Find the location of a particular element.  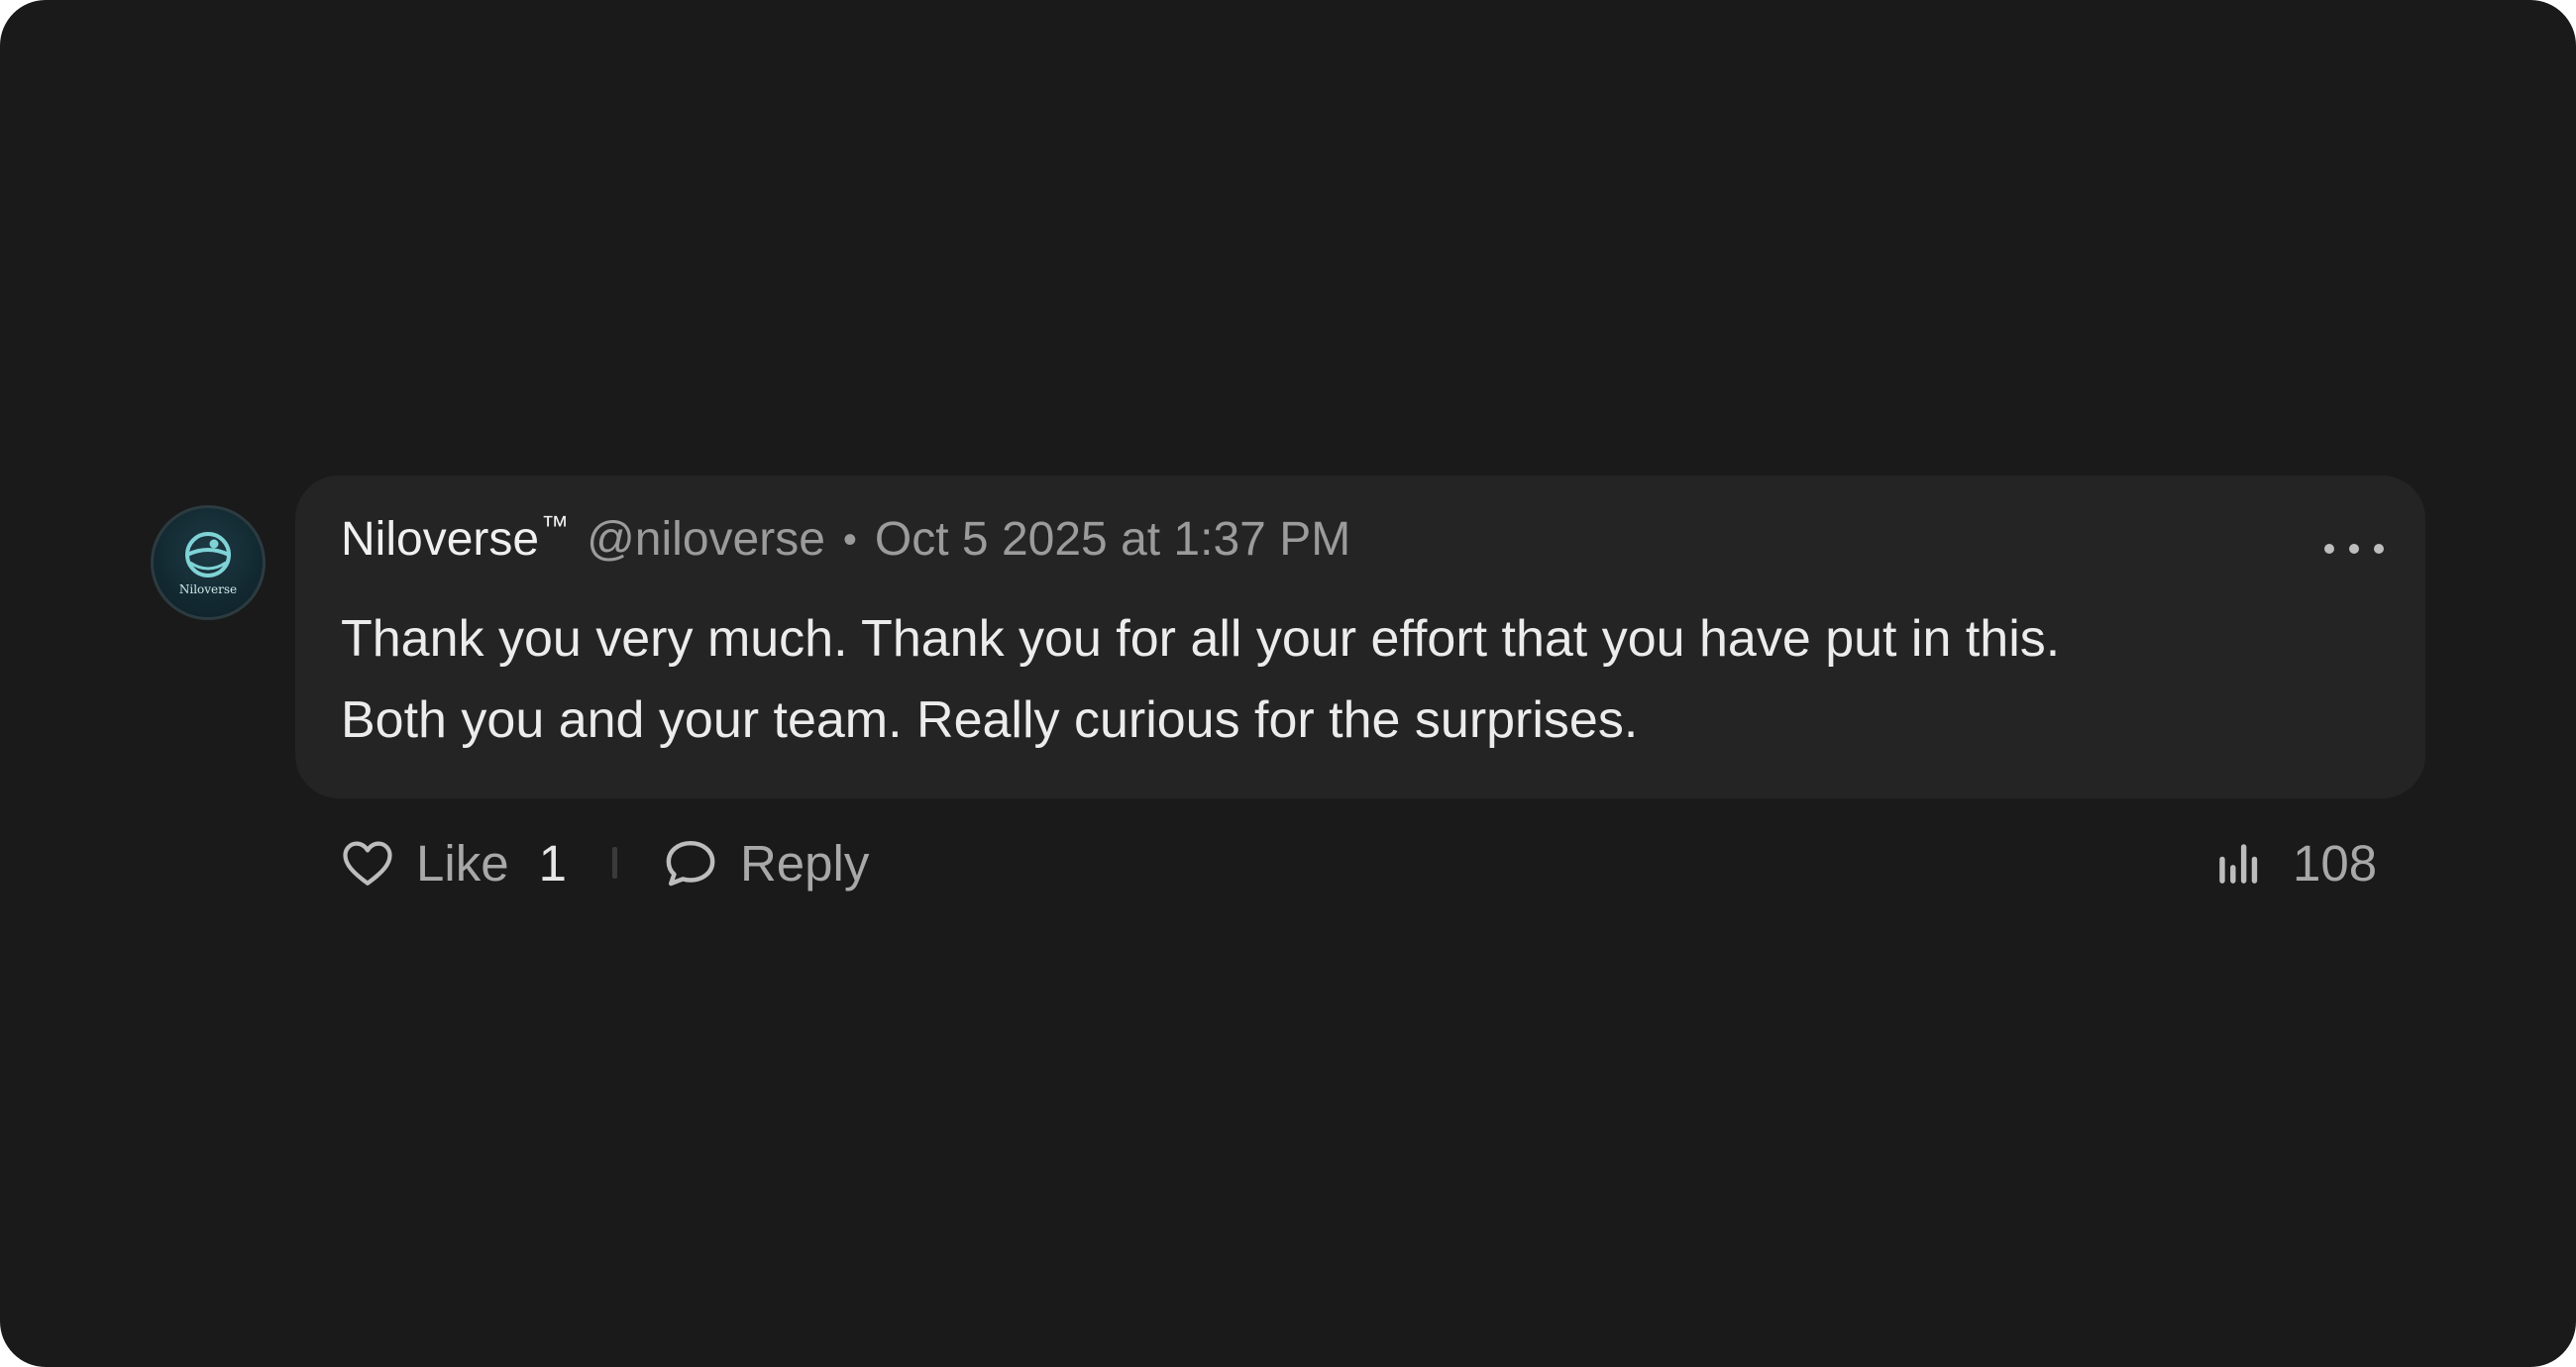

comment-timestamp: Oct 5 2025 at 1:37 PM is located at coordinates (1112, 540).